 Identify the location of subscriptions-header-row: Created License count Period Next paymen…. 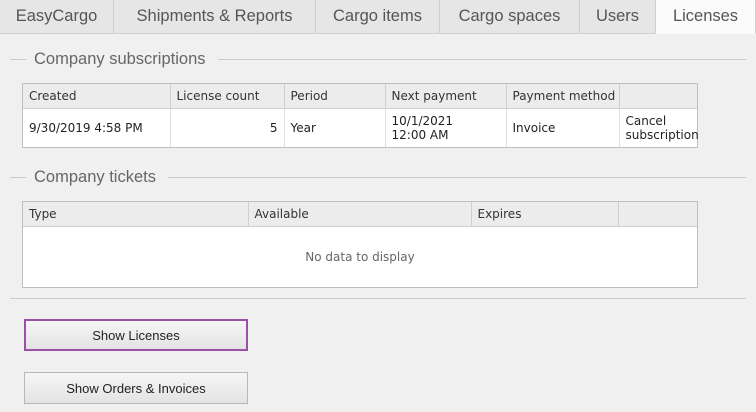
(360, 96).